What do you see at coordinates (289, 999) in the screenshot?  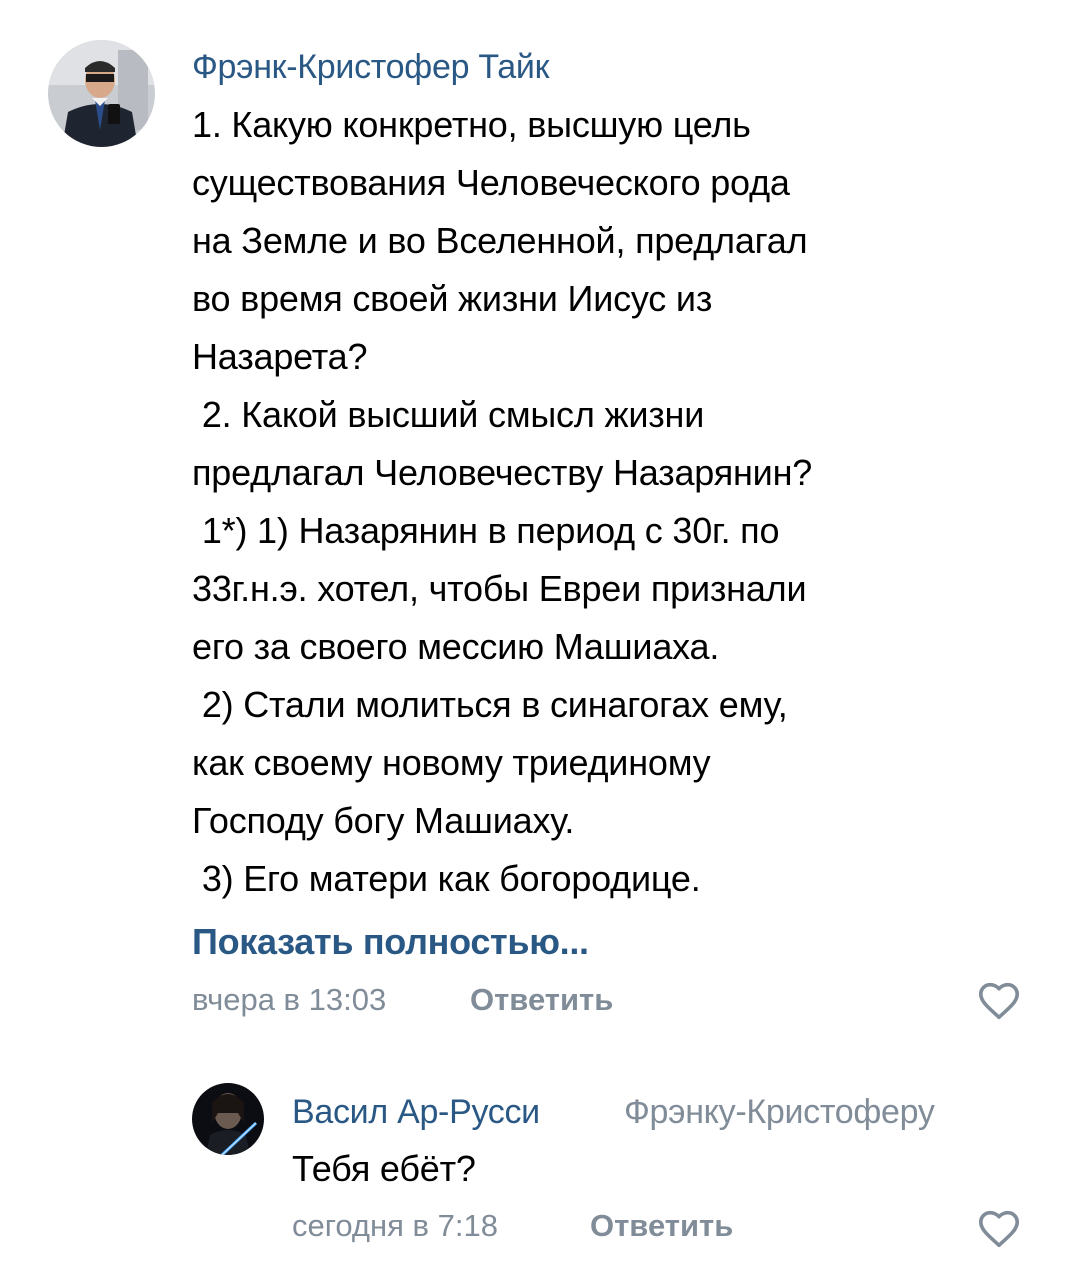 I see `comment-time: вчера в 13:03` at bounding box center [289, 999].